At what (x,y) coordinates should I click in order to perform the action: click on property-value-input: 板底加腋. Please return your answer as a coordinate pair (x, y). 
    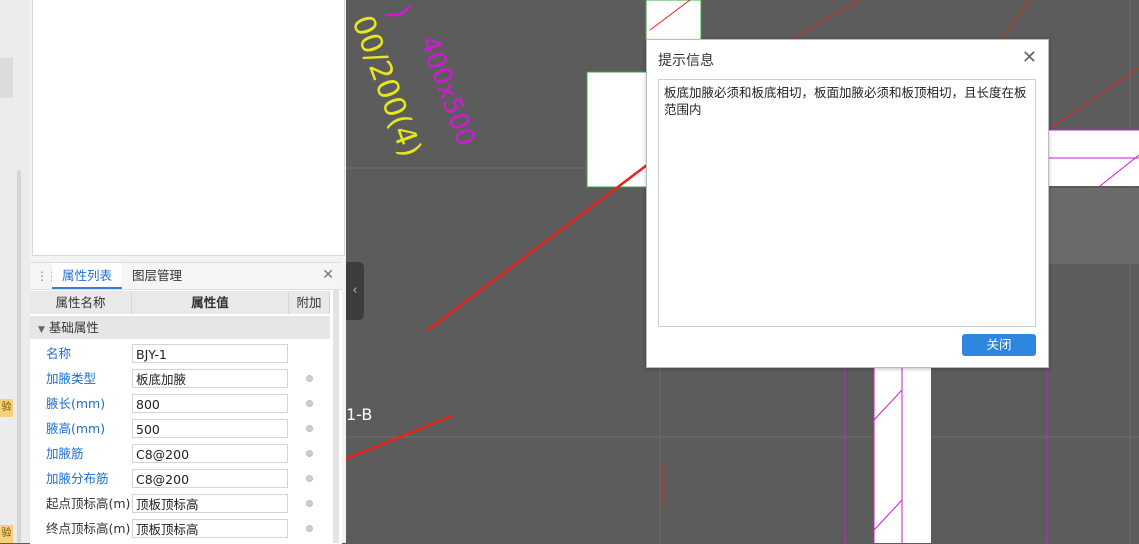
    Looking at the image, I should click on (210, 378).